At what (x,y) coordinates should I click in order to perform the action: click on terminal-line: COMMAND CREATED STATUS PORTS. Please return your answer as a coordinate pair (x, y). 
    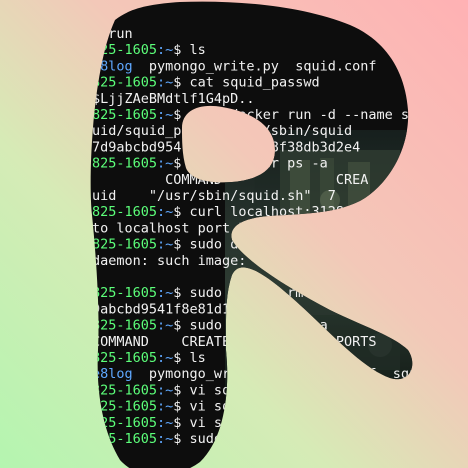
    Looking at the image, I should click on (234, 342).